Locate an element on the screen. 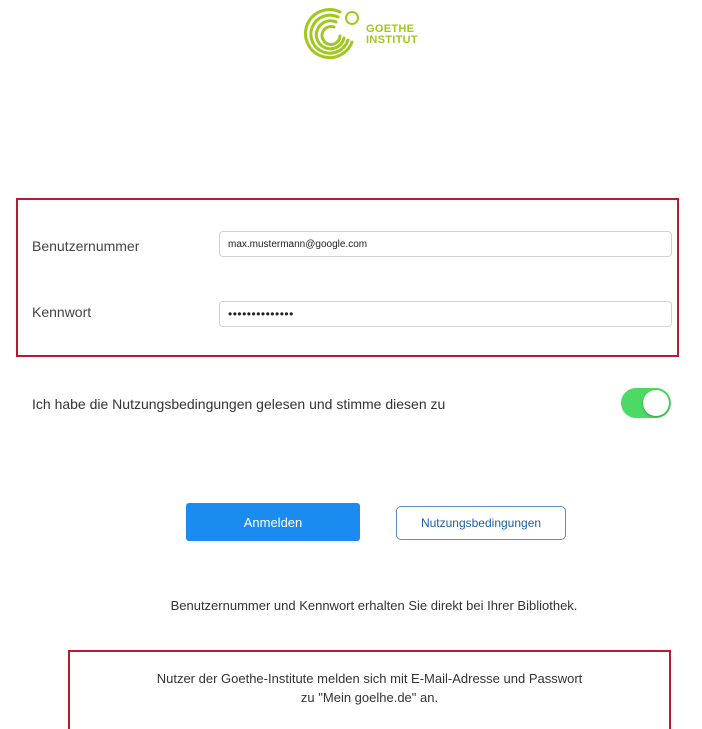 The height and width of the screenshot is (729, 702). terms-button: Nutzungsbedingungen is located at coordinates (481, 523).